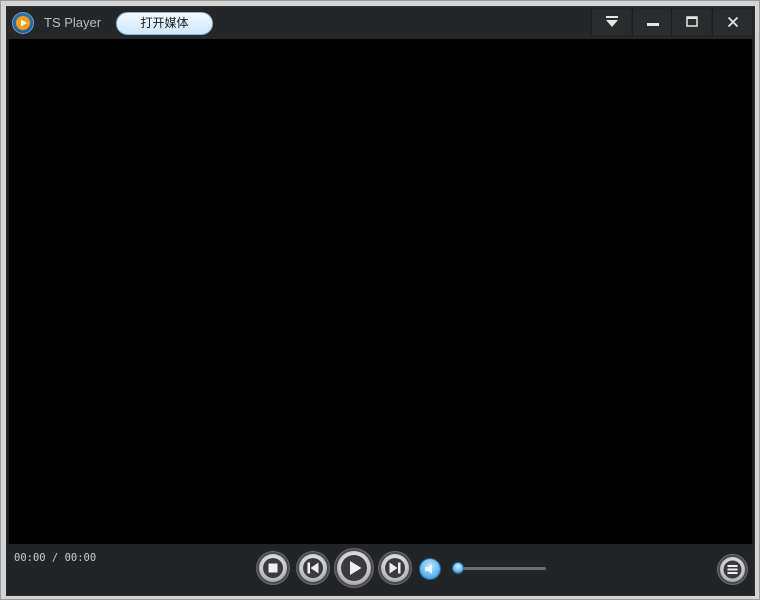  I want to click on maximize-button, so click(691, 22).